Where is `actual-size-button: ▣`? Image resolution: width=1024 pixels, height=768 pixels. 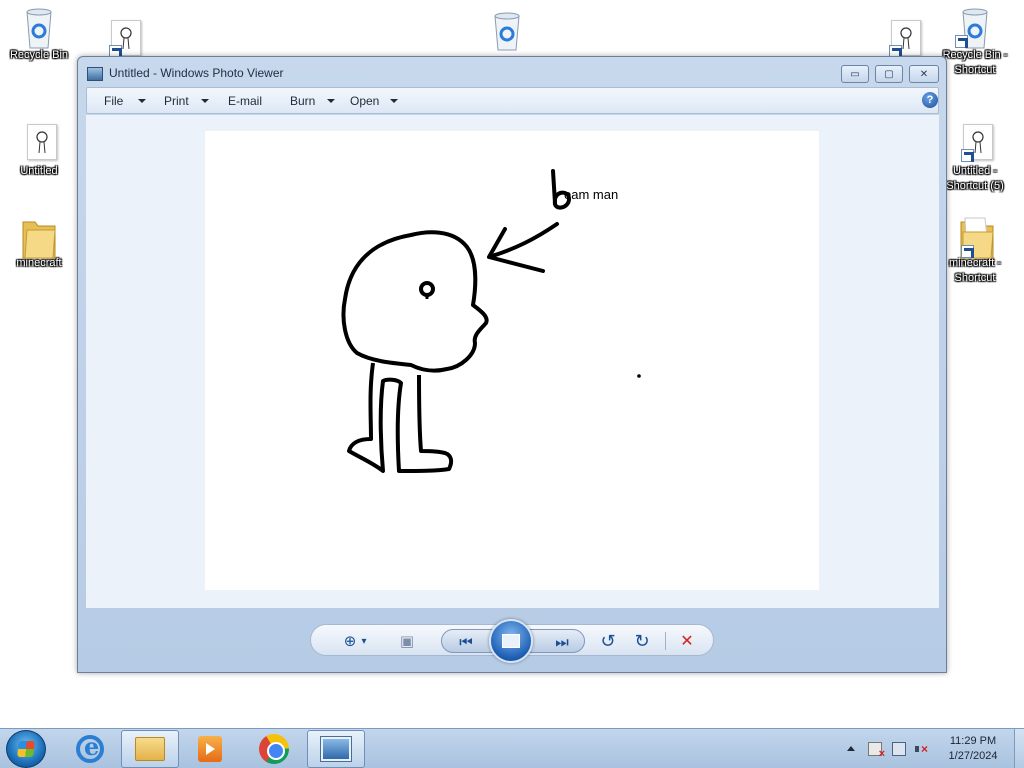
actual-size-button: ▣ is located at coordinates (407, 641).